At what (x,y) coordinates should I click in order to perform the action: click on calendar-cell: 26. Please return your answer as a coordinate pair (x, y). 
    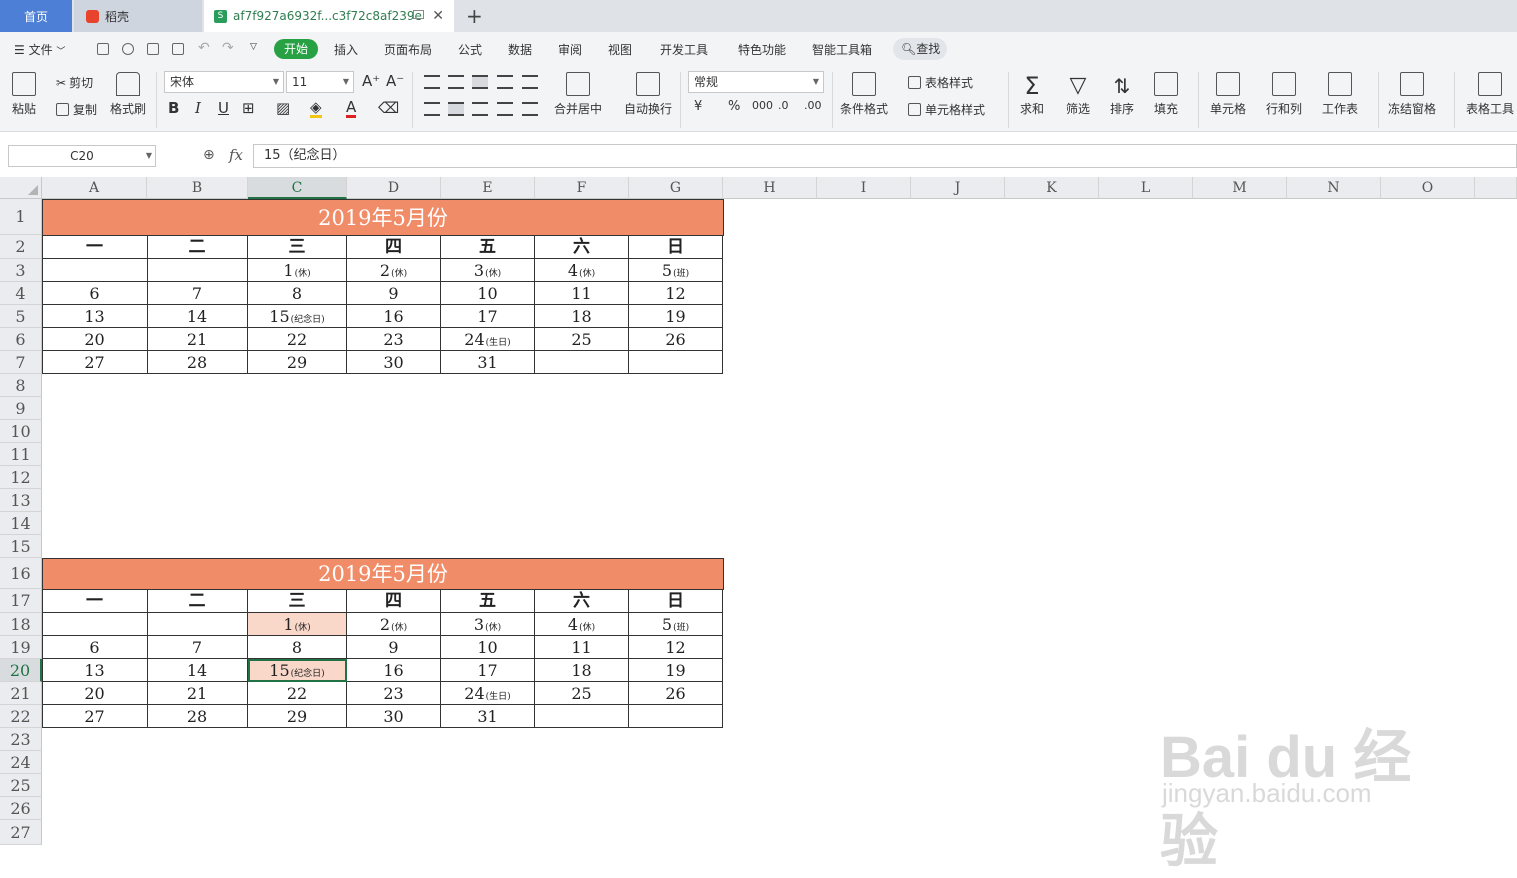
    Looking at the image, I should click on (676, 693).